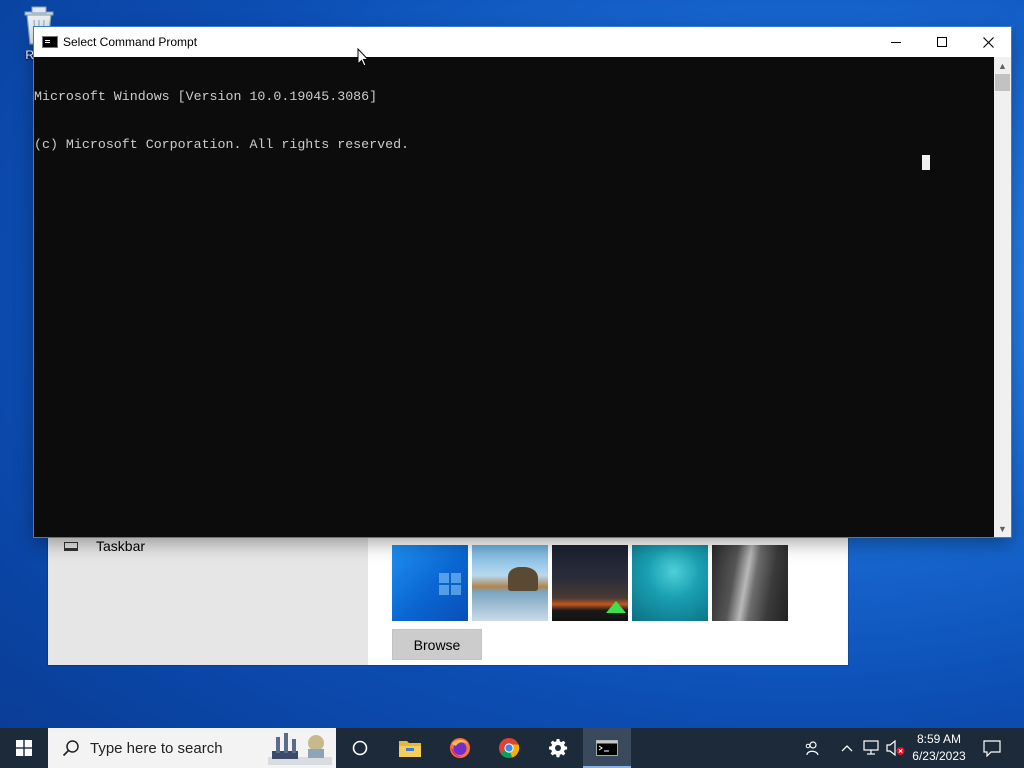 This screenshot has width=1024, height=768. I want to click on chrome-icon, so click(509, 748).